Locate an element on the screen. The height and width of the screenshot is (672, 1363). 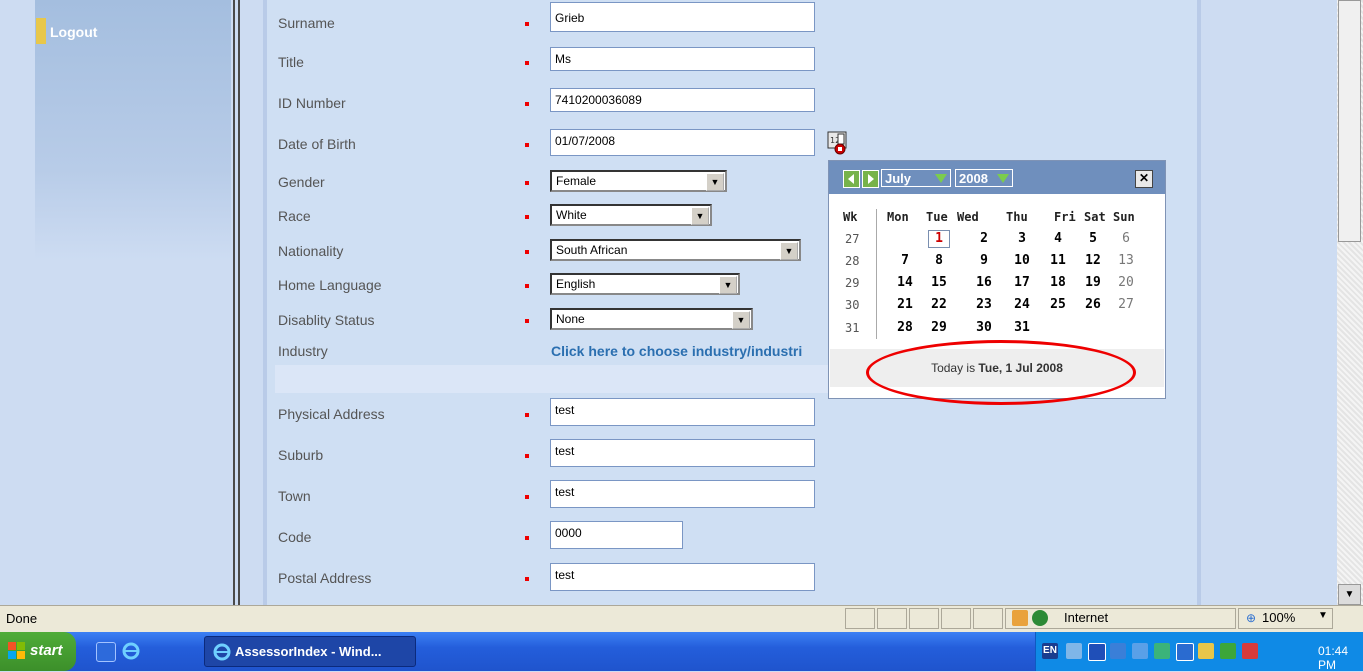
day-cell: 11 is located at coordinates (1058, 260).